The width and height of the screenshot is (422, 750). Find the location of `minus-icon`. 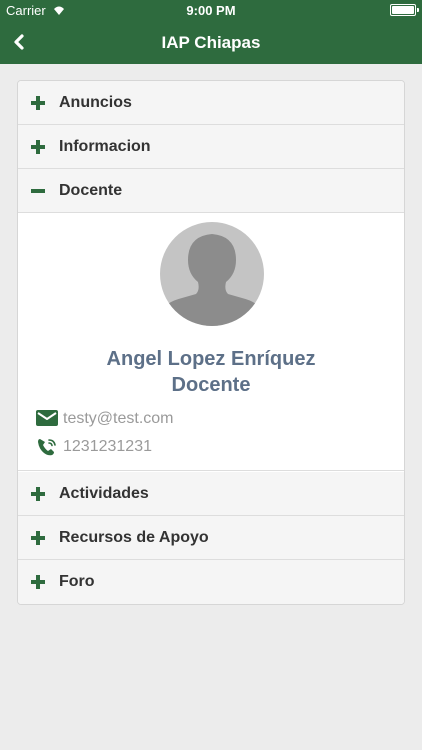

minus-icon is located at coordinates (38, 191).